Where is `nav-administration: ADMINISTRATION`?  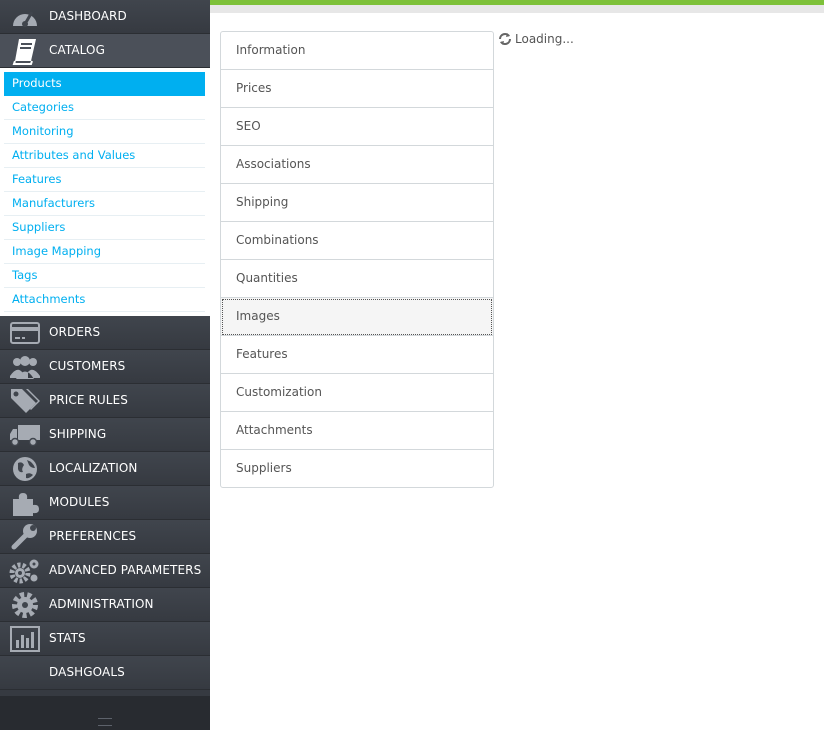
nav-administration: ADMINISTRATION is located at coordinates (105, 605).